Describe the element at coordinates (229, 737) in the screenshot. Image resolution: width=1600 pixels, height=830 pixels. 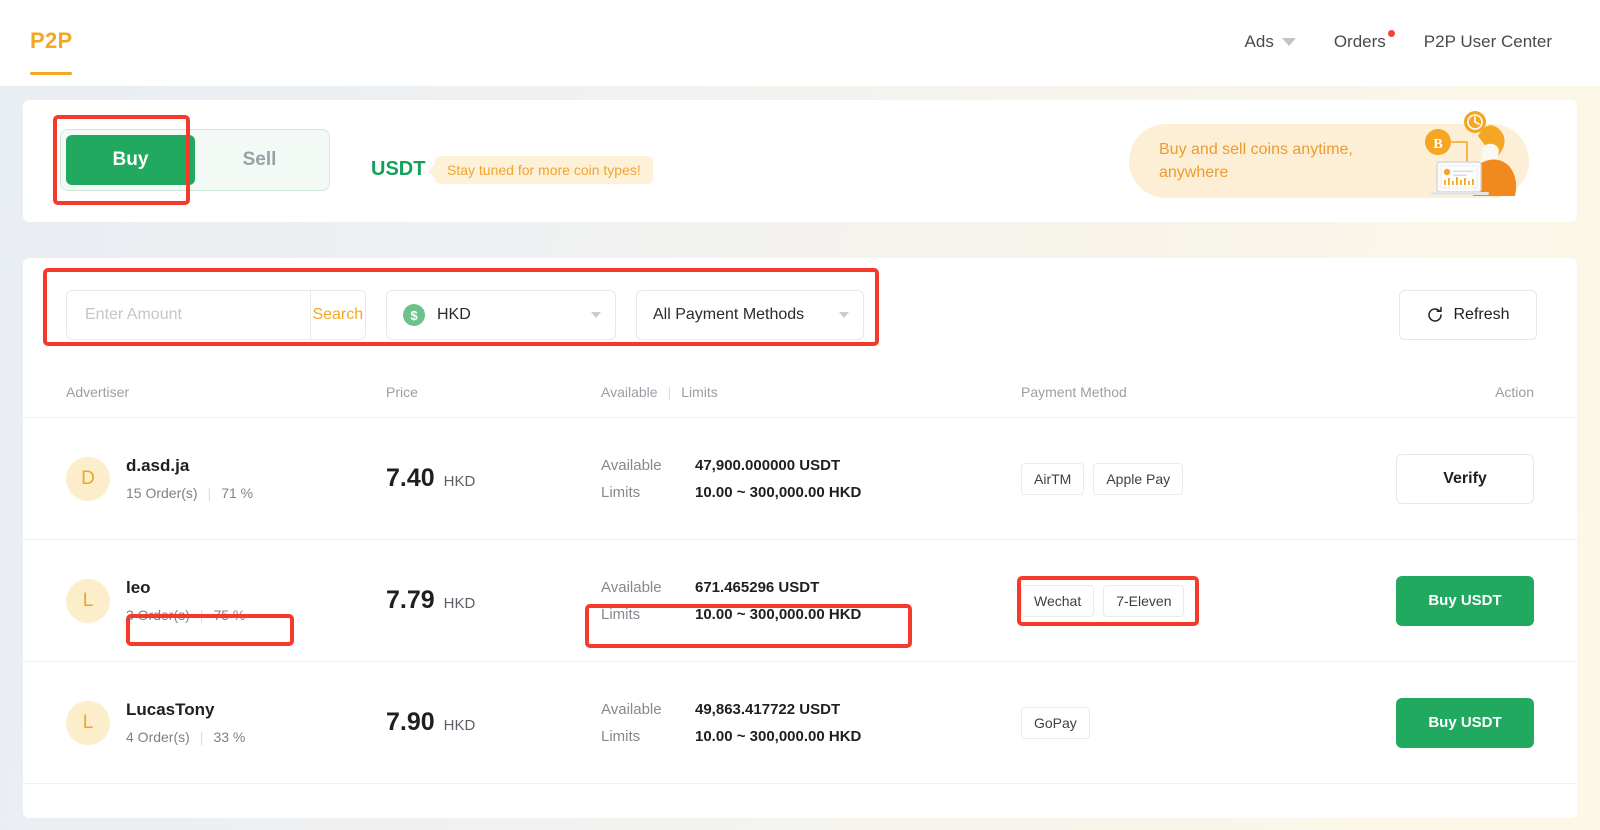
I see `advertiser-completion-rate: 33 %` at that location.